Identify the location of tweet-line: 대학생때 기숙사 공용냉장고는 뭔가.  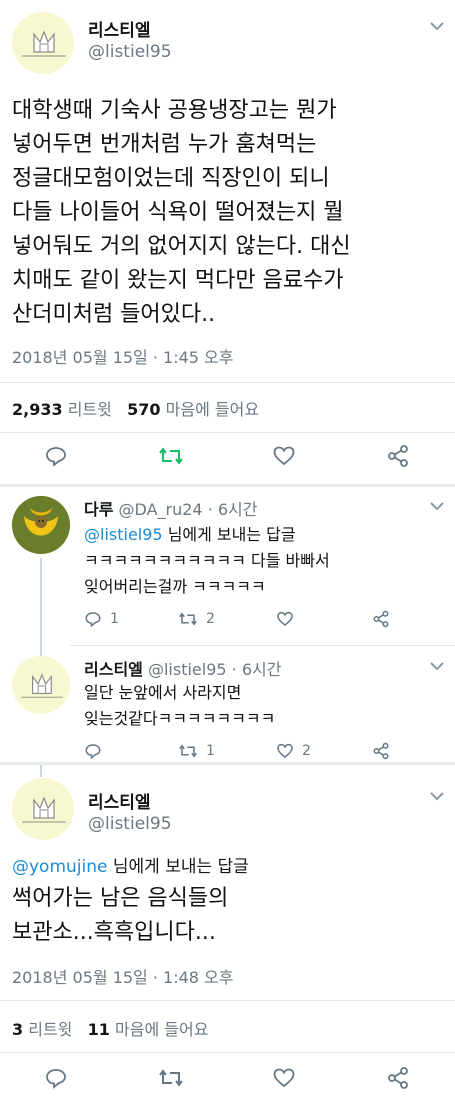
(174, 110).